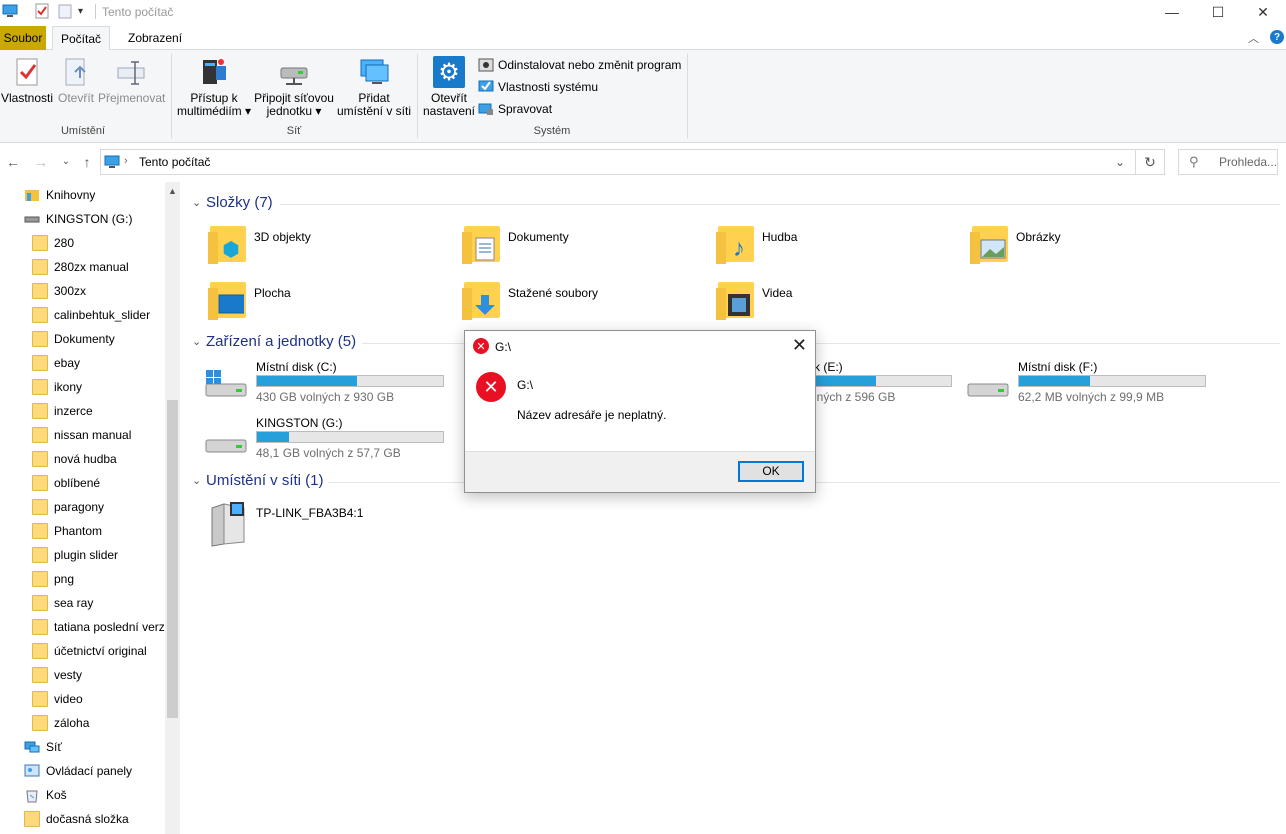  What do you see at coordinates (618, 162) in the screenshot?
I see `address-bar: › Tento počítač ⌄` at bounding box center [618, 162].